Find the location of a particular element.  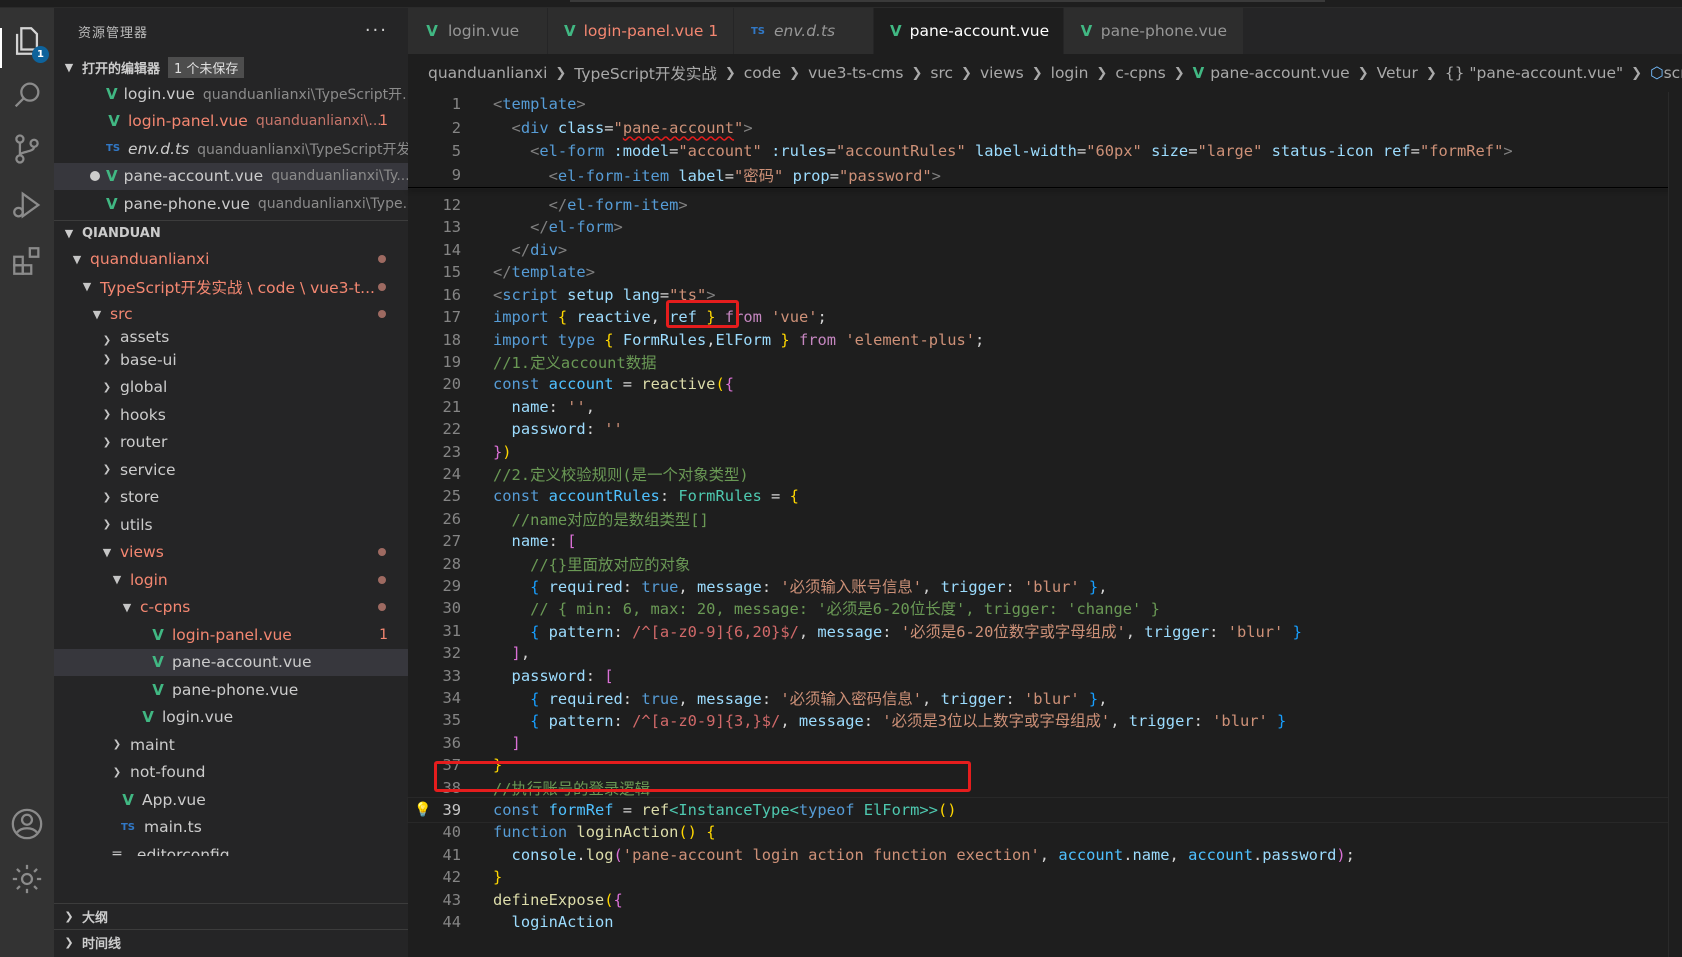

lightbulb-icon: 💡 is located at coordinates (422, 810).